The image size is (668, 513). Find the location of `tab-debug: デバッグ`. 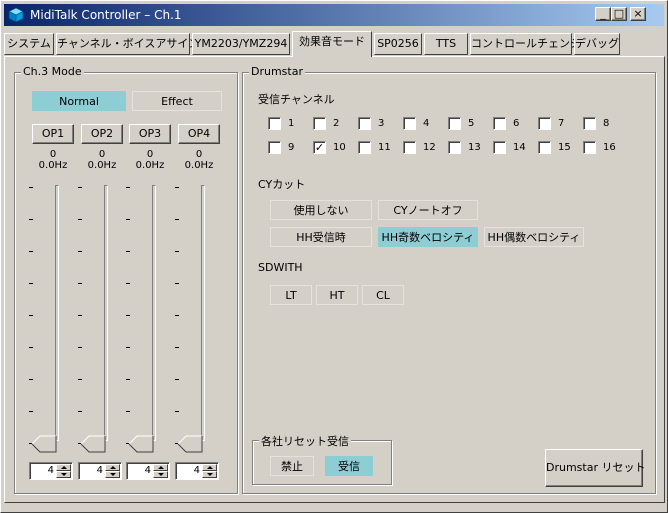

tab-debug: デバッグ is located at coordinates (597, 44).